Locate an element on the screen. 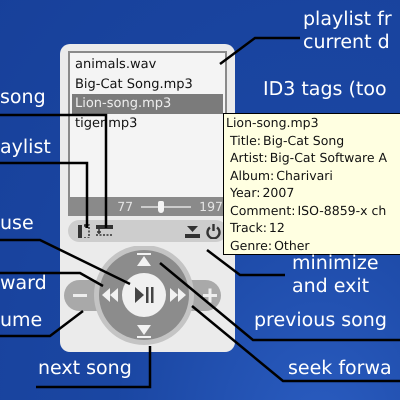 The image size is (400, 400). position-start: 77 is located at coordinates (125, 206).